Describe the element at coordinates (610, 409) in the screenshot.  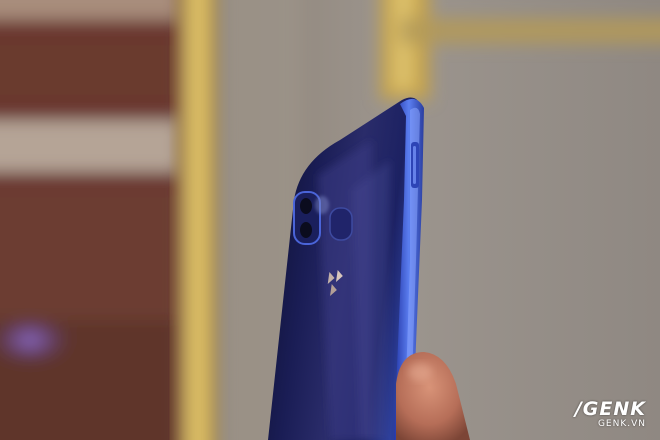
I see `watermark-brand: /GENK` at that location.